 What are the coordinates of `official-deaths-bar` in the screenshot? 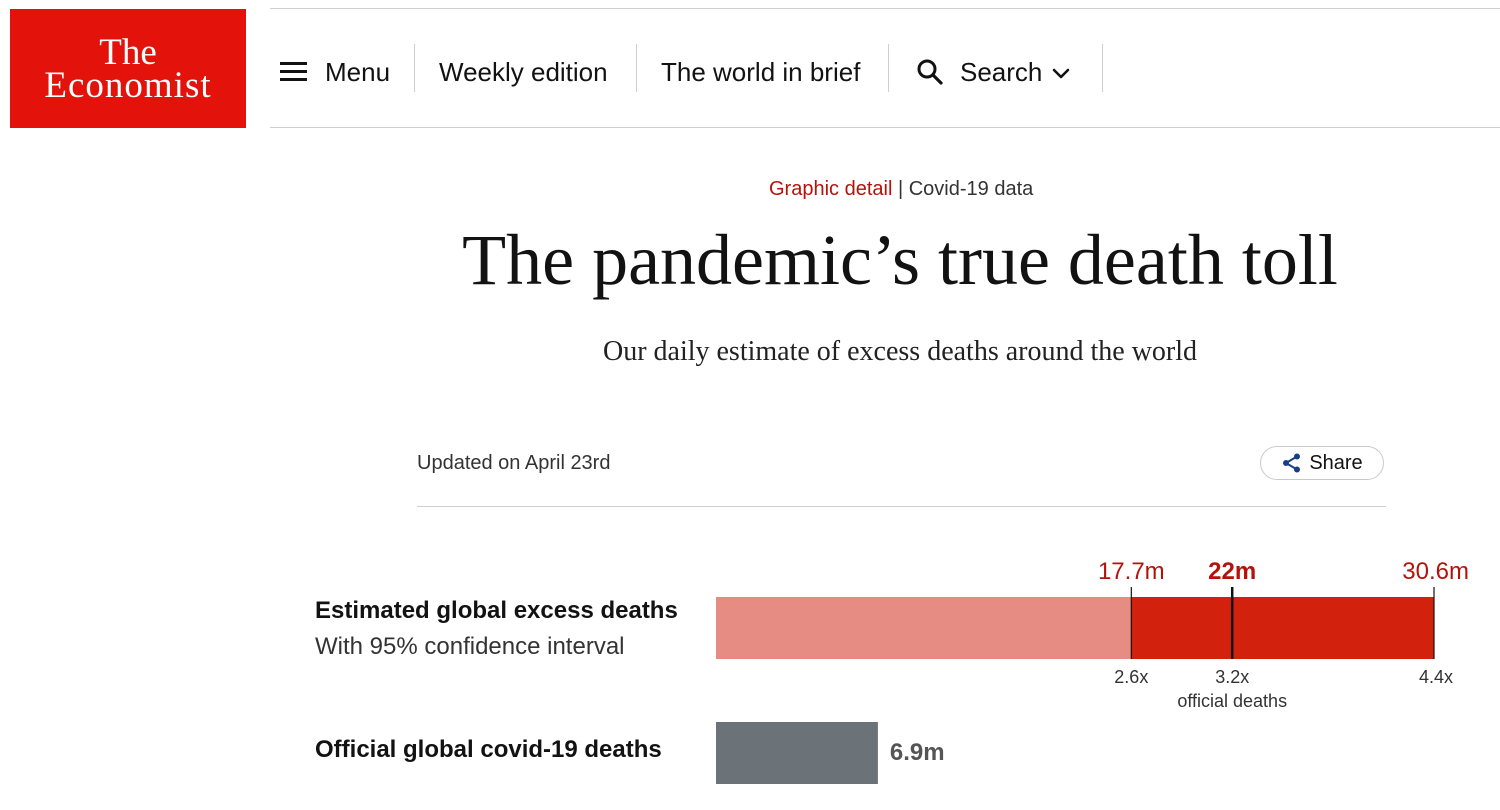 It's located at (797, 753).